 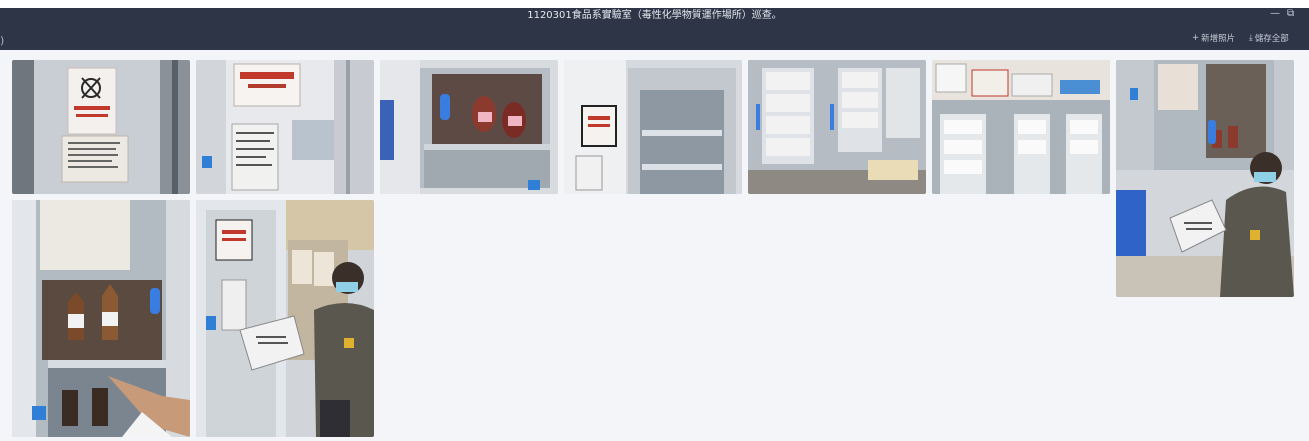 I want to click on back-icon: ), so click(x=2, y=40).